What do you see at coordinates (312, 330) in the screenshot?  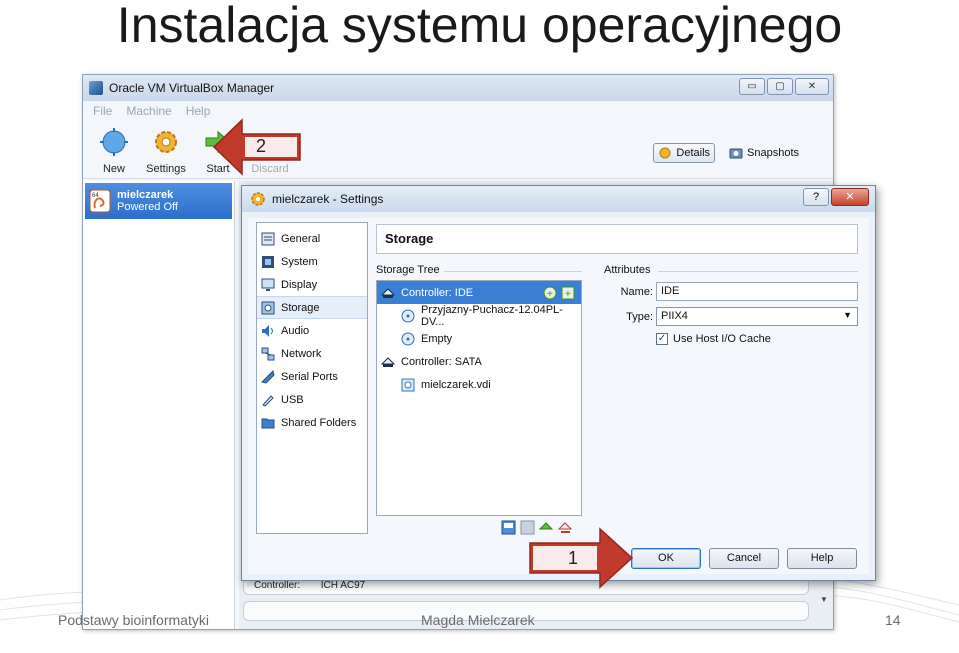 I see `category-audio: Audio` at bounding box center [312, 330].